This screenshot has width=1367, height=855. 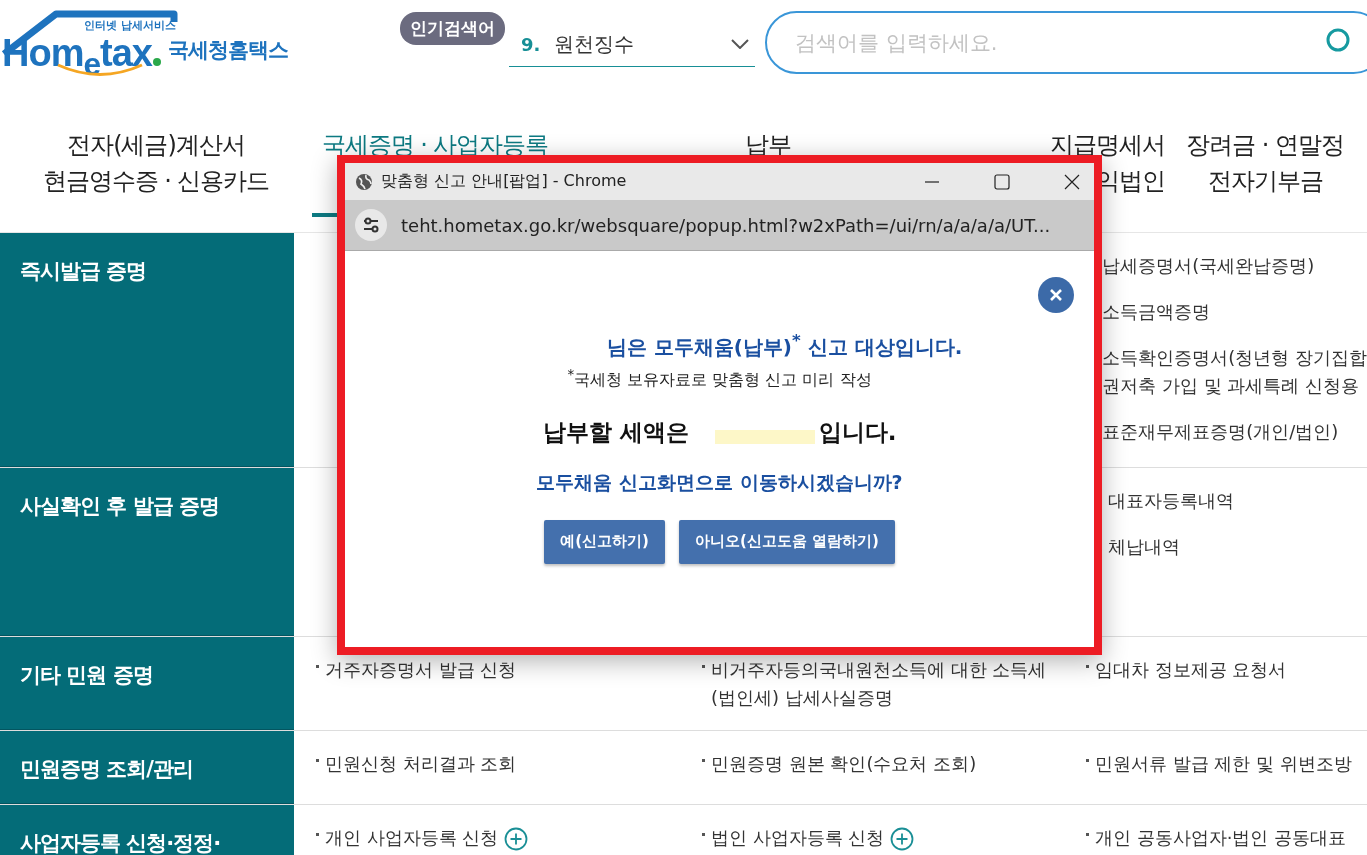 I want to click on confirm-question: 모두채움 신고화면으로 이동하시겠습니까?, so click(x=719, y=482).